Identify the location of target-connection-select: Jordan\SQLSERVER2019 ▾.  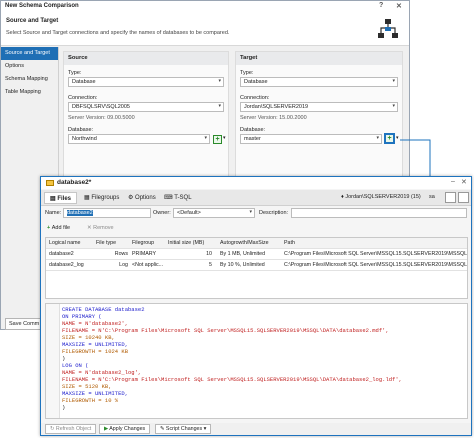
(319, 107).